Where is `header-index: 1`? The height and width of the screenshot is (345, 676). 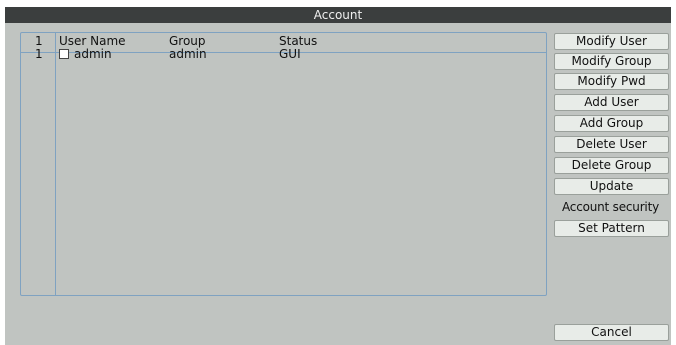
header-index: 1 is located at coordinates (39, 41).